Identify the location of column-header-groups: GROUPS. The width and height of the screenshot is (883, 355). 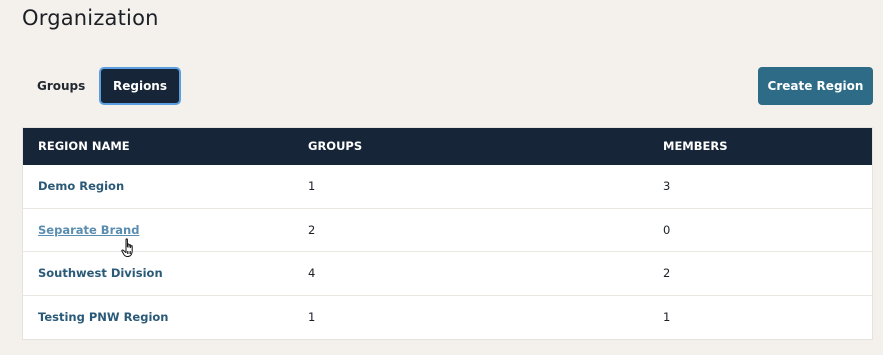
(335, 146).